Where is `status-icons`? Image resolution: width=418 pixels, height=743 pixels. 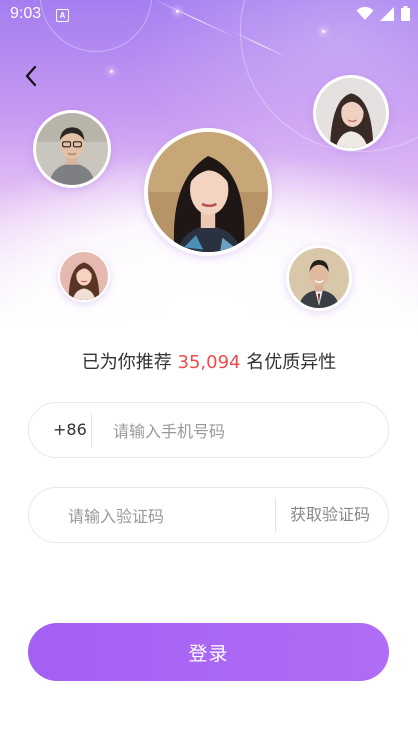 status-icons is located at coordinates (383, 13).